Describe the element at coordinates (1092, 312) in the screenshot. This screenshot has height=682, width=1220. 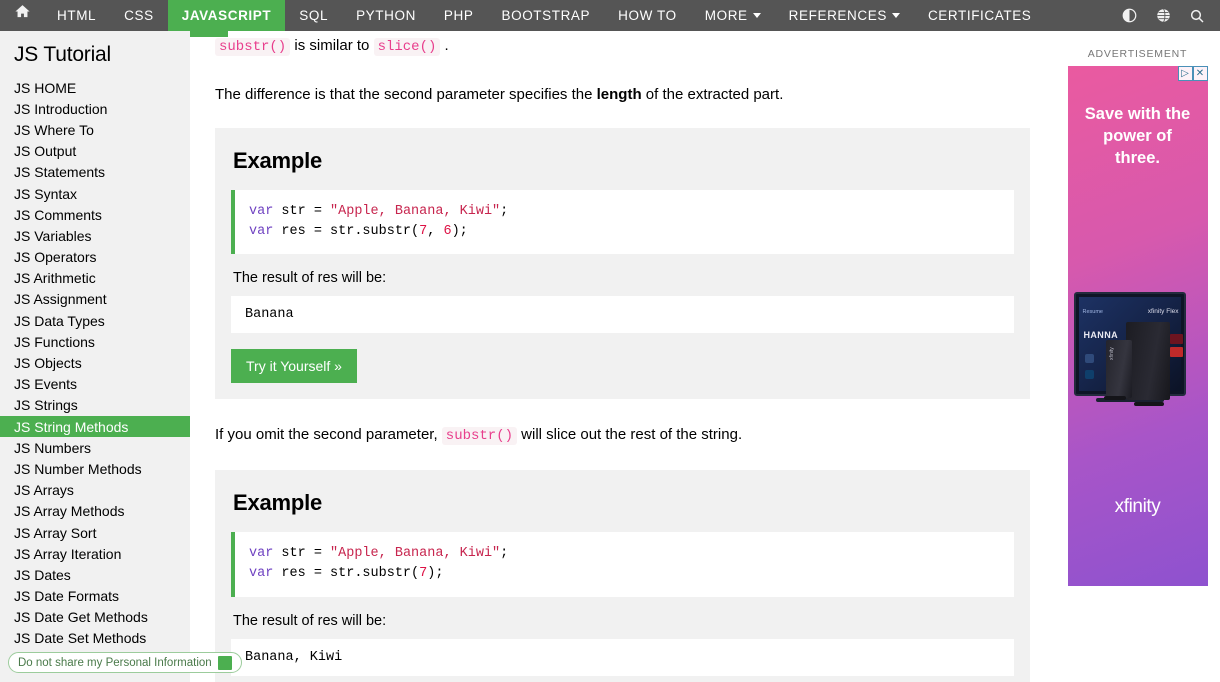
I see `tv-topbar-label: Resume` at that location.